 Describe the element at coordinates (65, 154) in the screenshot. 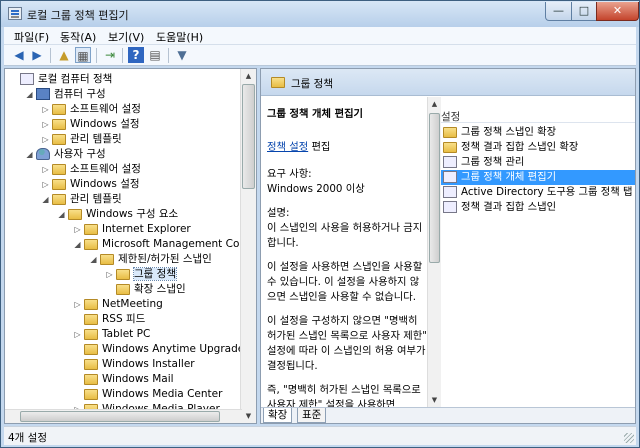

I see `tree-item: ◢ 사용자 구성` at that location.